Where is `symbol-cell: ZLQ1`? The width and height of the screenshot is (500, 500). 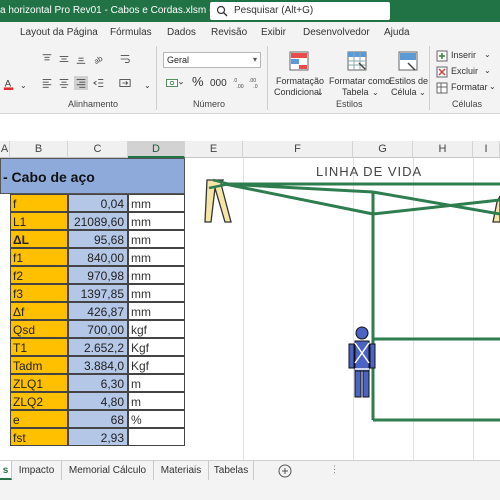 symbol-cell: ZLQ1 is located at coordinates (39, 383).